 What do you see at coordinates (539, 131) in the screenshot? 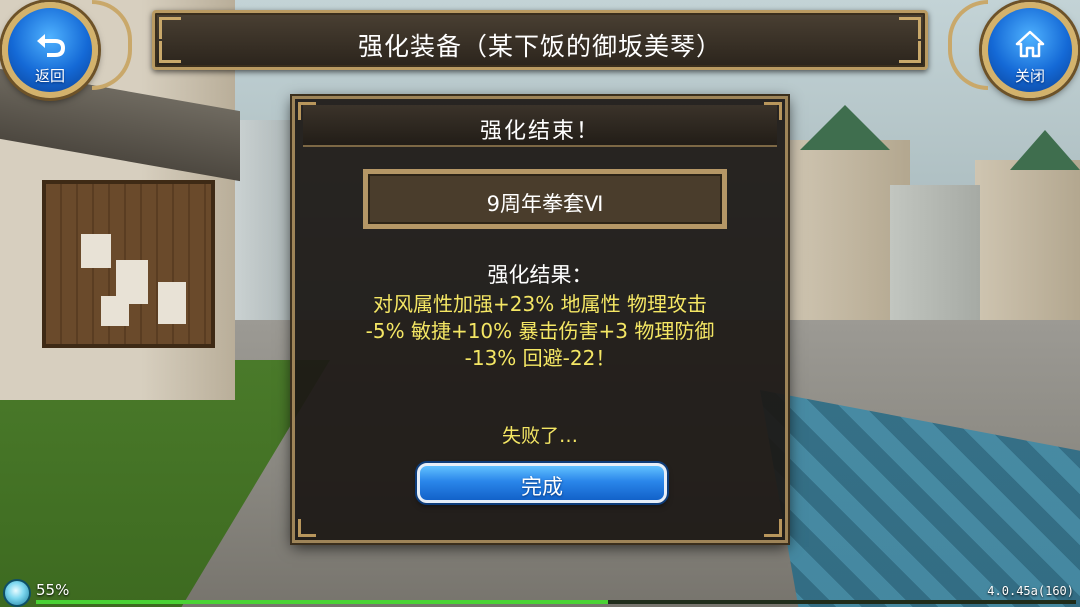
I see `dialog-title: 强化结束！` at bounding box center [539, 131].